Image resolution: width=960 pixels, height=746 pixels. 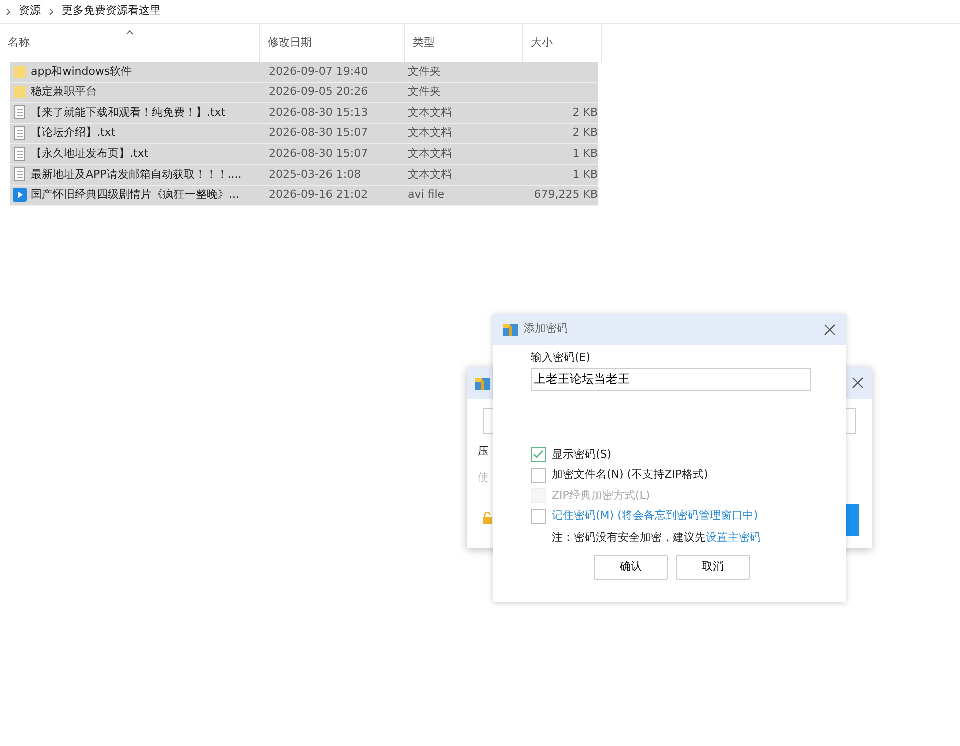 What do you see at coordinates (318, 112) in the screenshot?
I see `file-date: 2026-08-30 15:13` at bounding box center [318, 112].